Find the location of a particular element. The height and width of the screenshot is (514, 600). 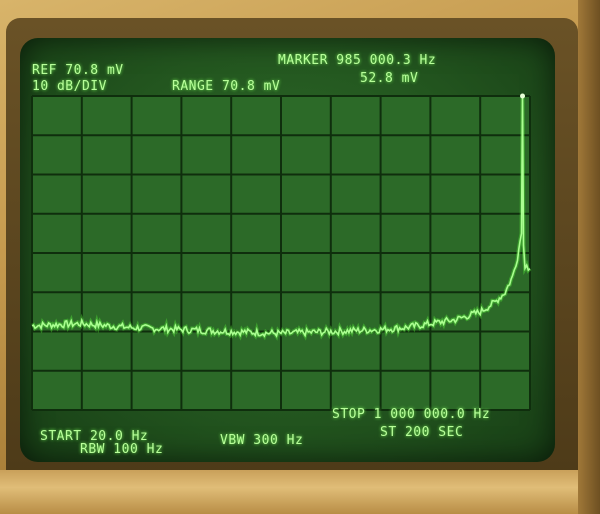

cabinet-edge is located at coordinates (589, 257).